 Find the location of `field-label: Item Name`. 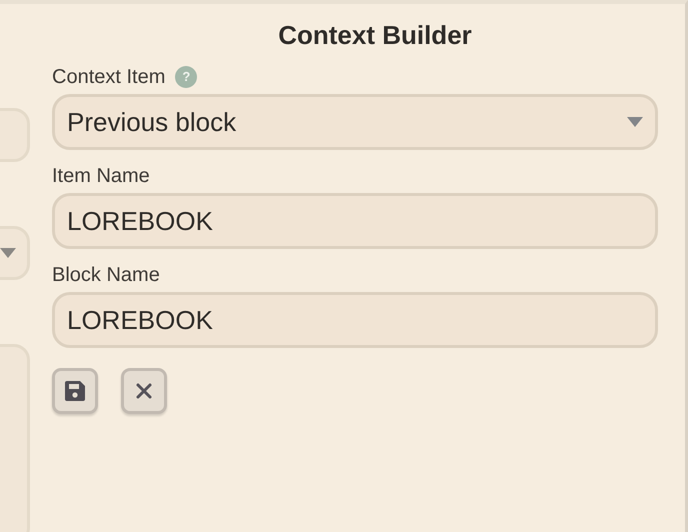

field-label: Item Name is located at coordinates (101, 176).